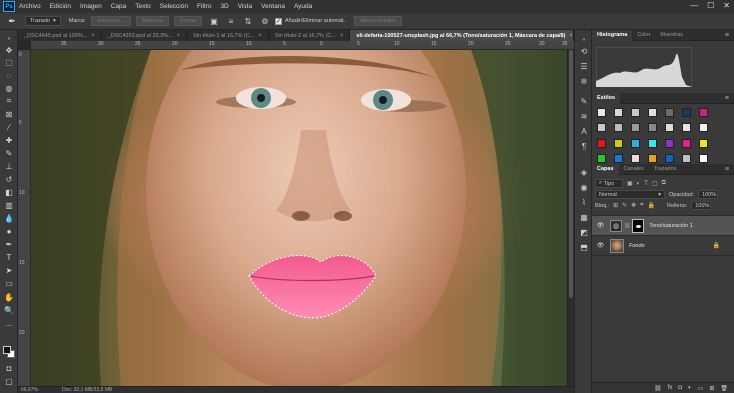  Describe the element at coordinates (43, 21) in the screenshot. I see `pen-mode-select: Trazado ▾` at that location.